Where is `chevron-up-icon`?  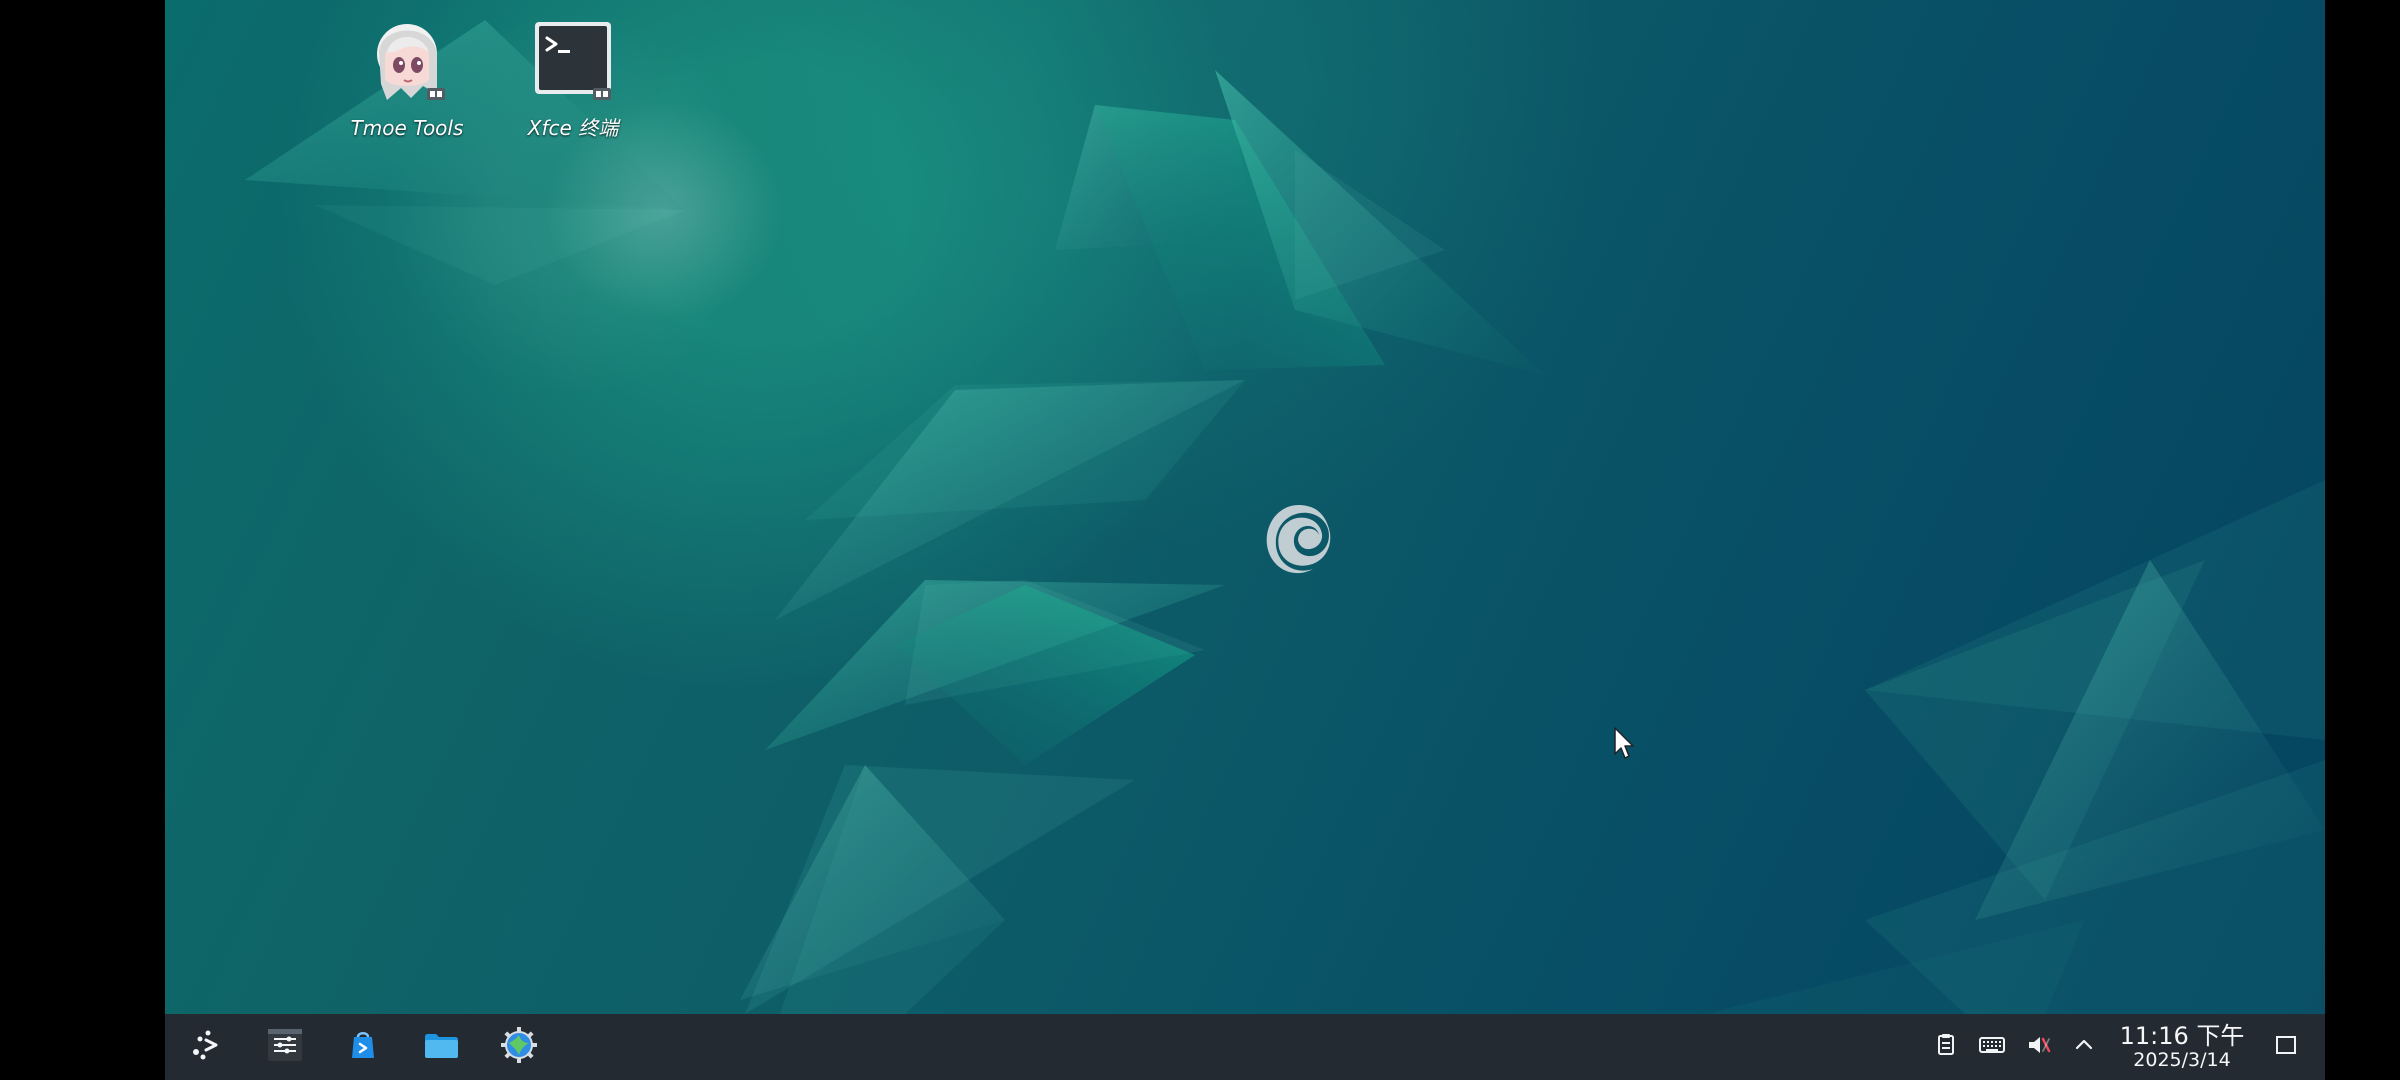
chevron-up-icon is located at coordinates (2084, 1047).